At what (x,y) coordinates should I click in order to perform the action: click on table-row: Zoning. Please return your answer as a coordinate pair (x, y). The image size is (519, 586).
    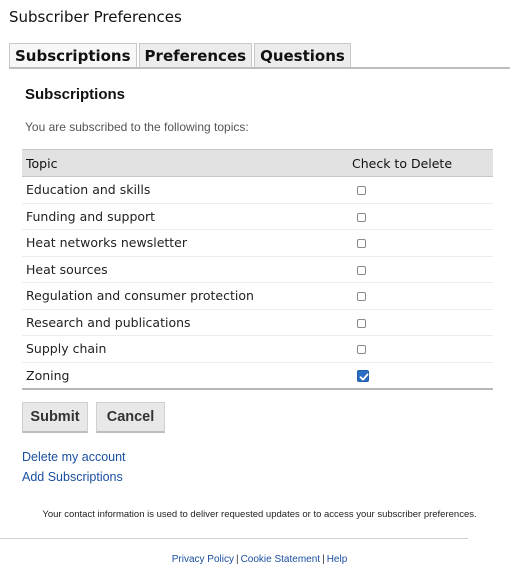
    Looking at the image, I should click on (257, 376).